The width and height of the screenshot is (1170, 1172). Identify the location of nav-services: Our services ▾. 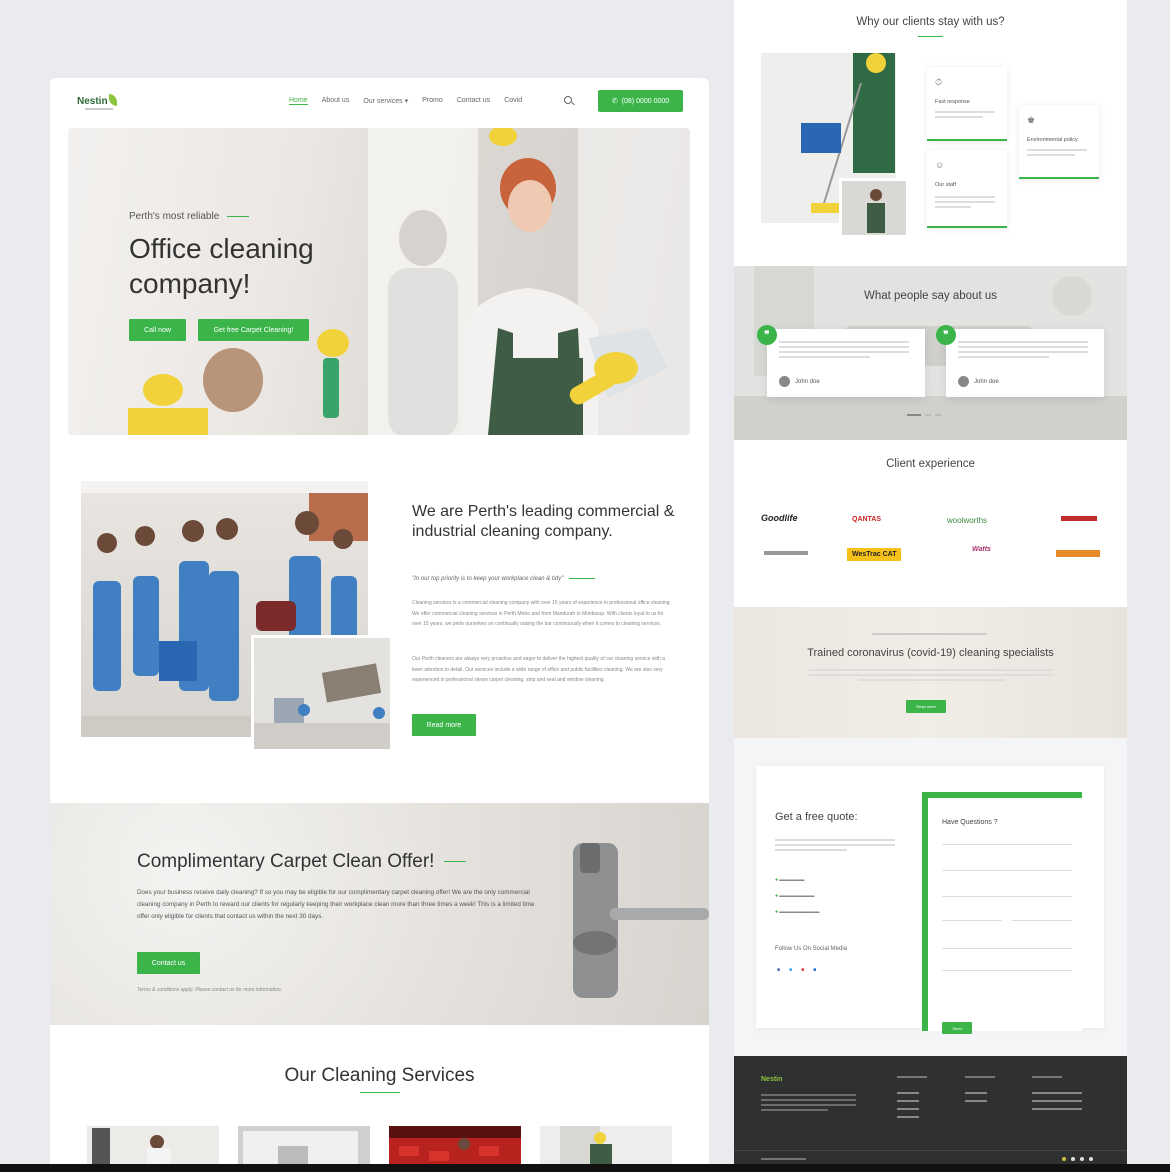
(385, 101).